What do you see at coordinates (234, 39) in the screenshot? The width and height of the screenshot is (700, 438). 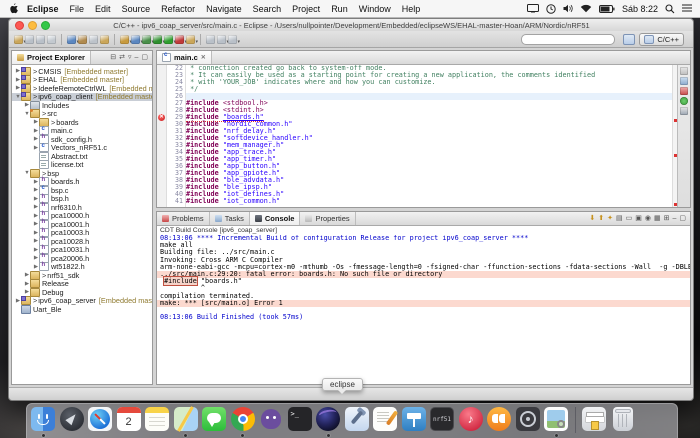 I see `forward-button: ▾` at bounding box center [234, 39].